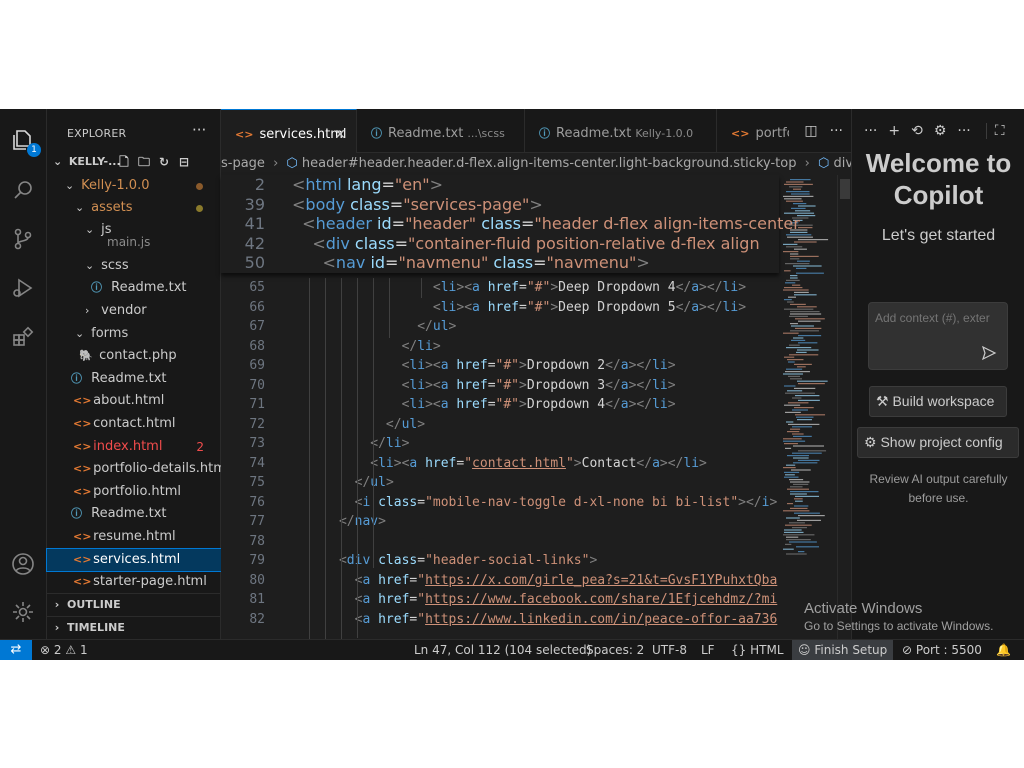 This screenshot has height=768, width=1024. Describe the element at coordinates (621, 131) in the screenshot. I see `tab-readme-kelly: ⓘ Readme.txt Kelly-1.0.0` at that location.